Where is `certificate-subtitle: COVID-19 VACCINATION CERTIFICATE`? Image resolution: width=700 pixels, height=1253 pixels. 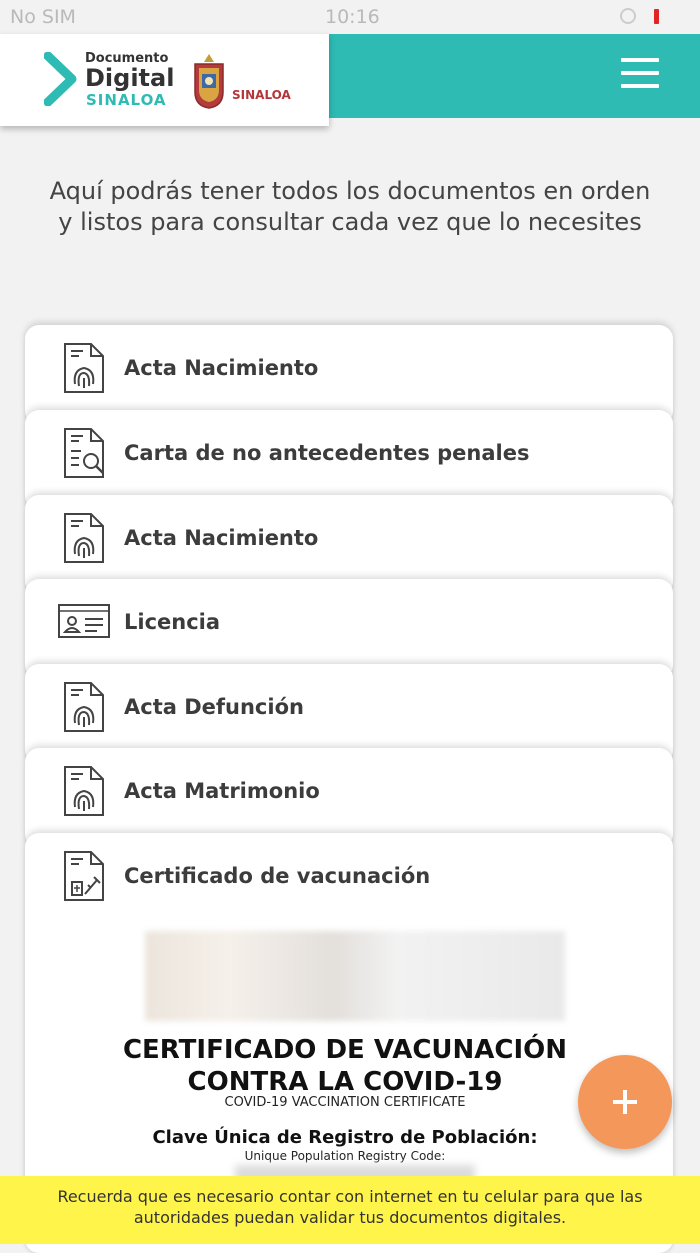 certificate-subtitle: COVID-19 VACCINATION CERTIFICATE is located at coordinates (345, 1102).